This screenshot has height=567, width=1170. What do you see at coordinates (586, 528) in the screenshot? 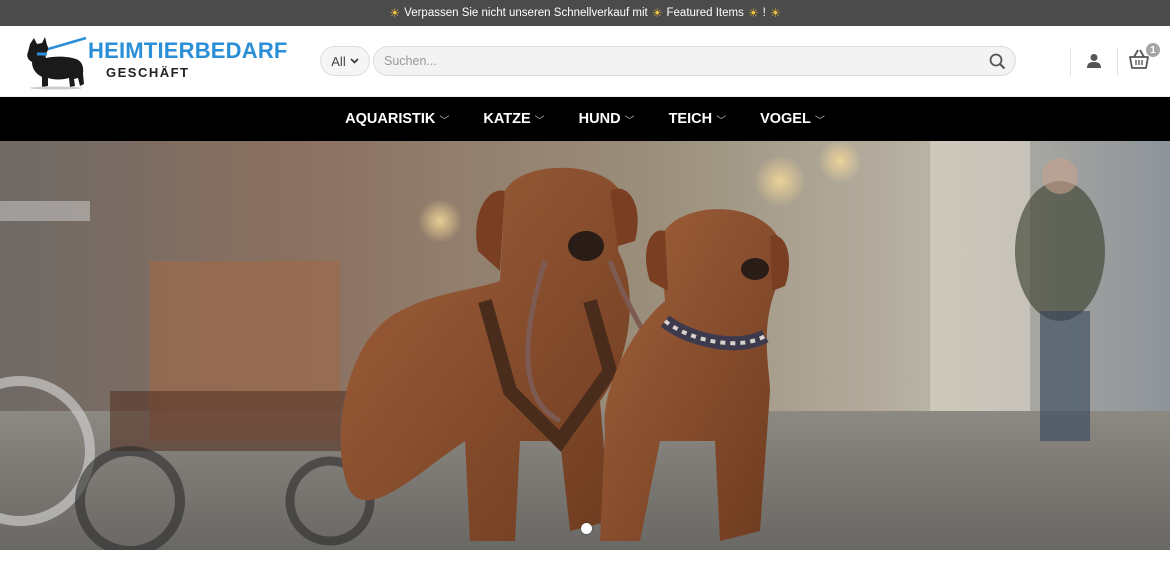
I see `slider-dot-active` at bounding box center [586, 528].